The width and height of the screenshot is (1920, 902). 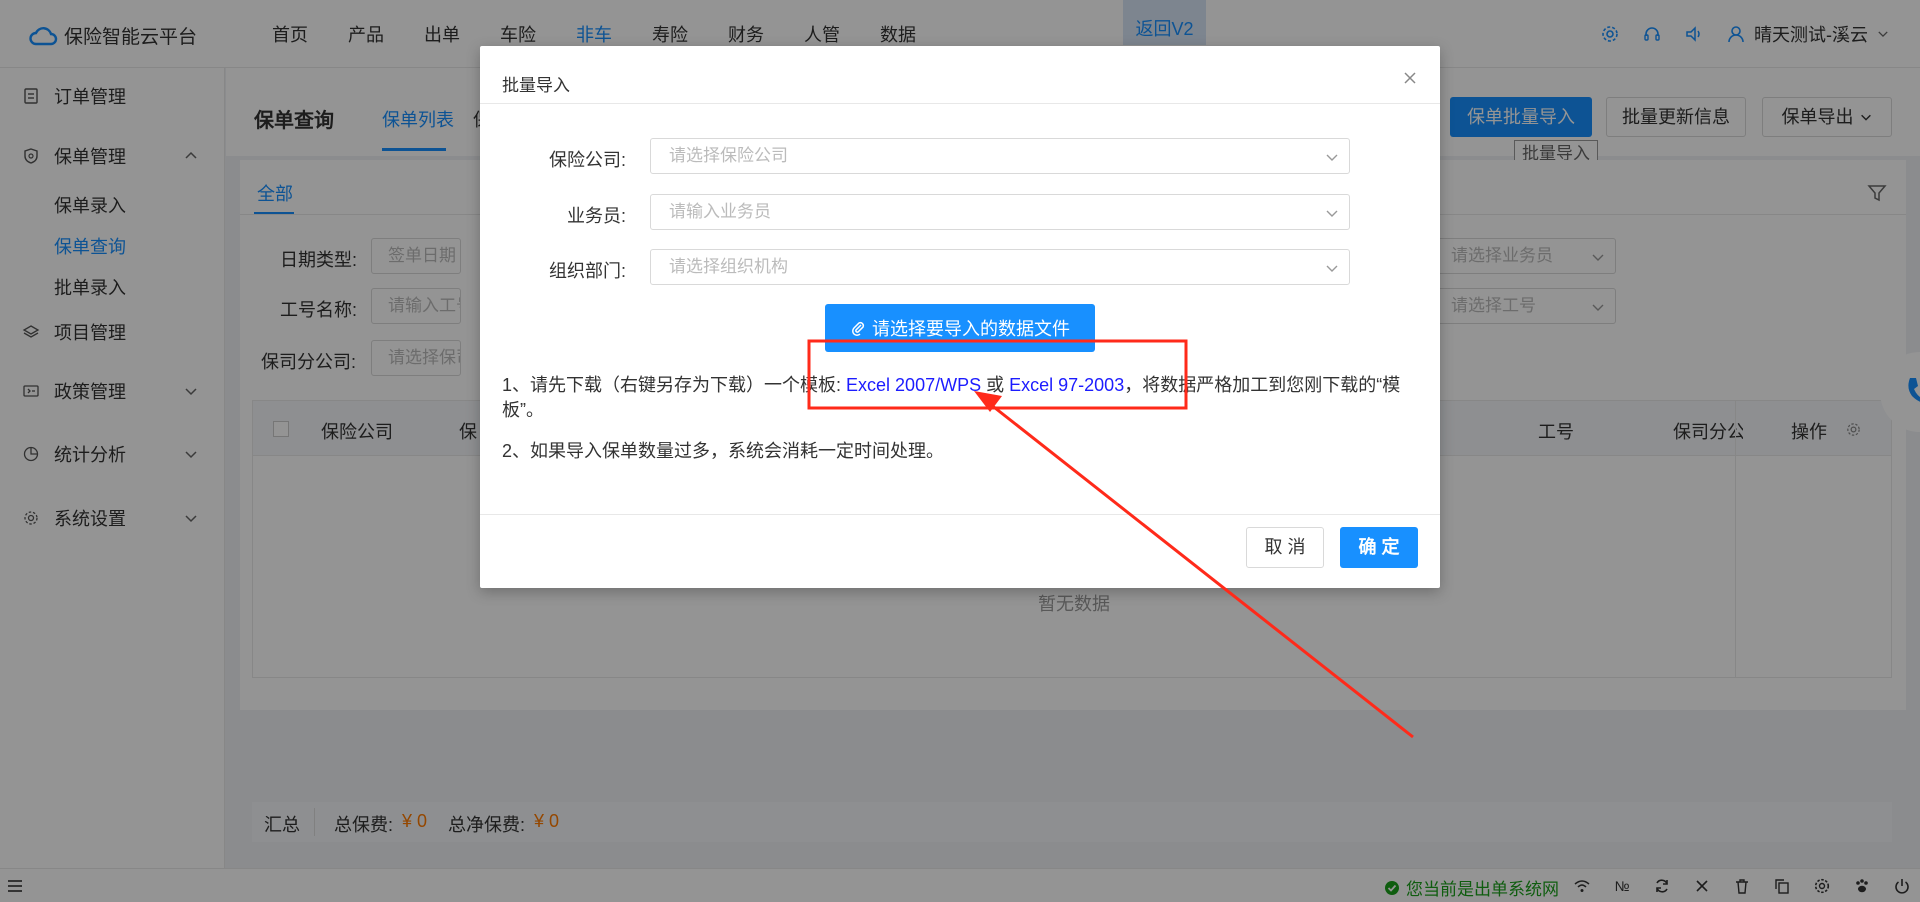 I want to click on upload-file-label: 请选择要导入的数据文件, so click(x=971, y=329).